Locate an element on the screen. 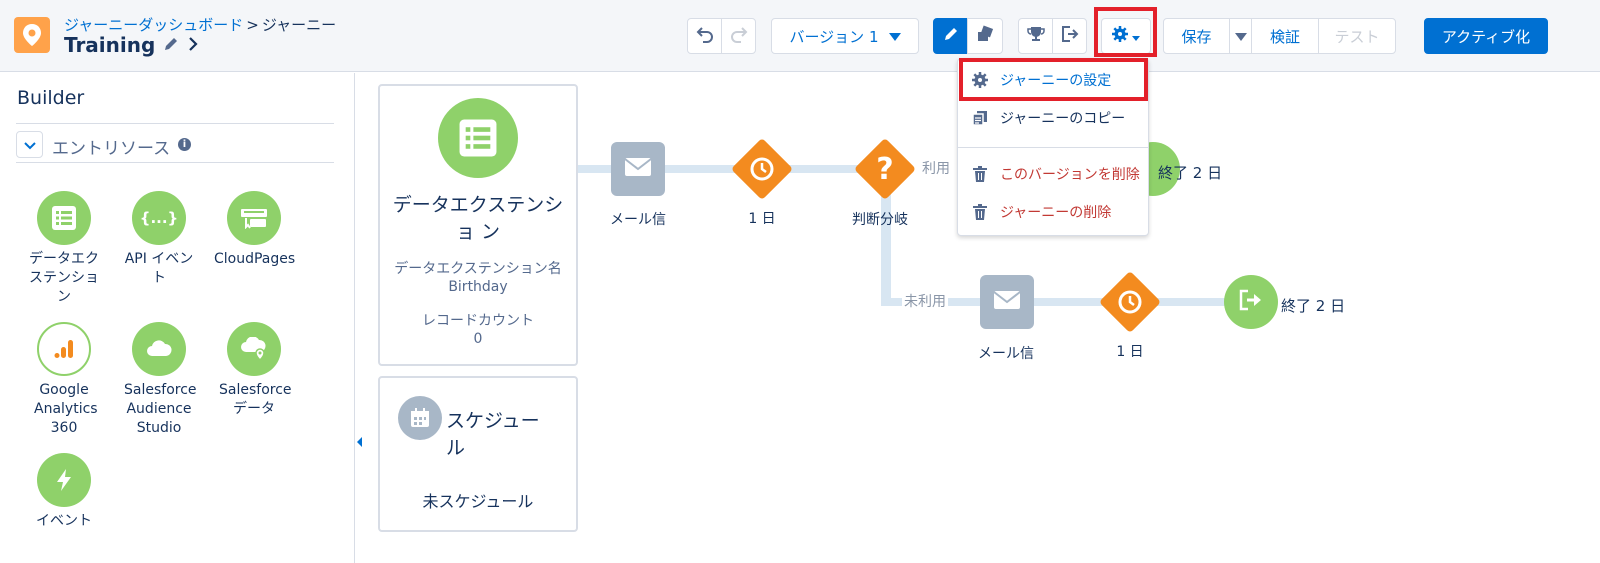  schedule-card: スケジュー ル 未スケジュール is located at coordinates (478, 454).